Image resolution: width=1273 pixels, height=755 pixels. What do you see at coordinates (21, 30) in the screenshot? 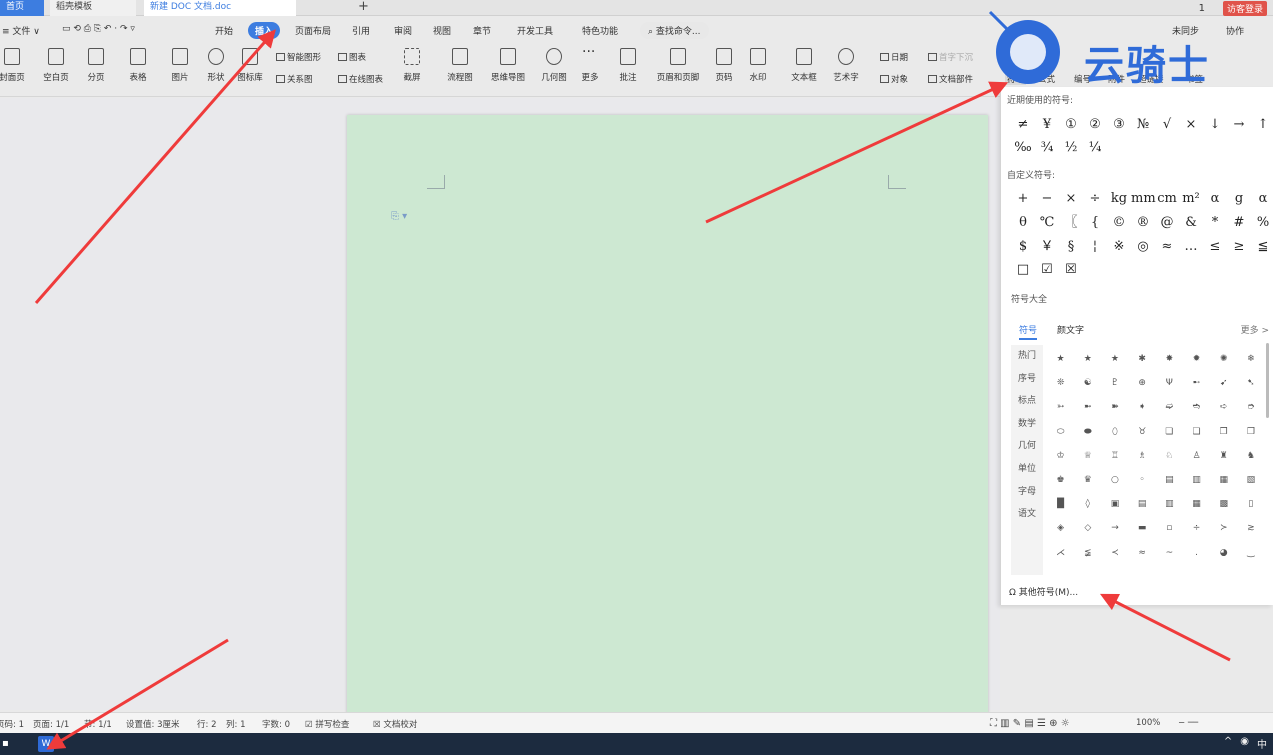
I see `file-menu: ≡ 文件 ∨` at bounding box center [21, 30].